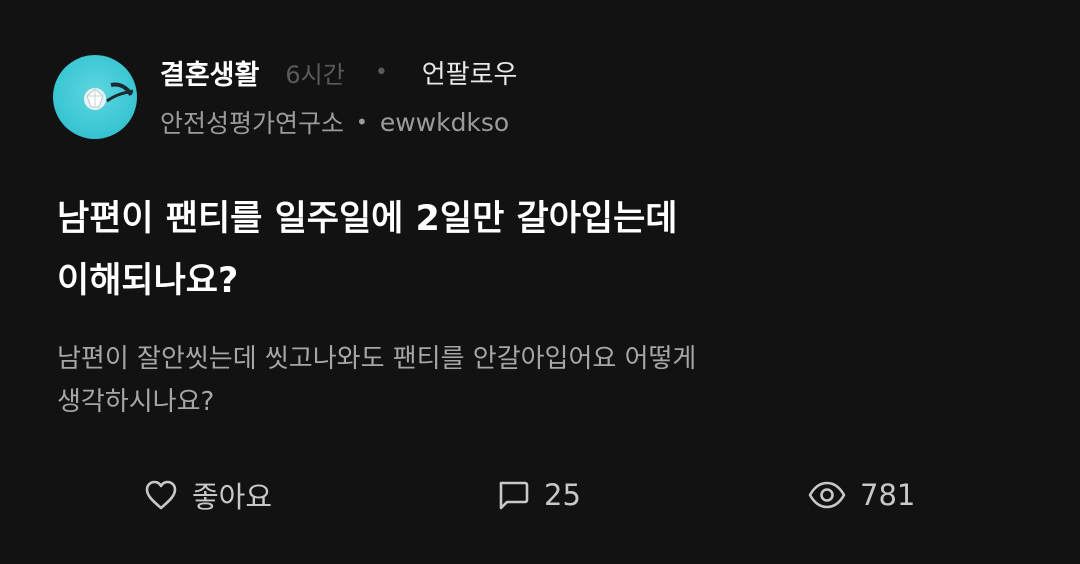 Image resolution: width=1080 pixels, height=564 pixels. What do you see at coordinates (827, 495) in the screenshot?
I see `eye-icon` at bounding box center [827, 495].